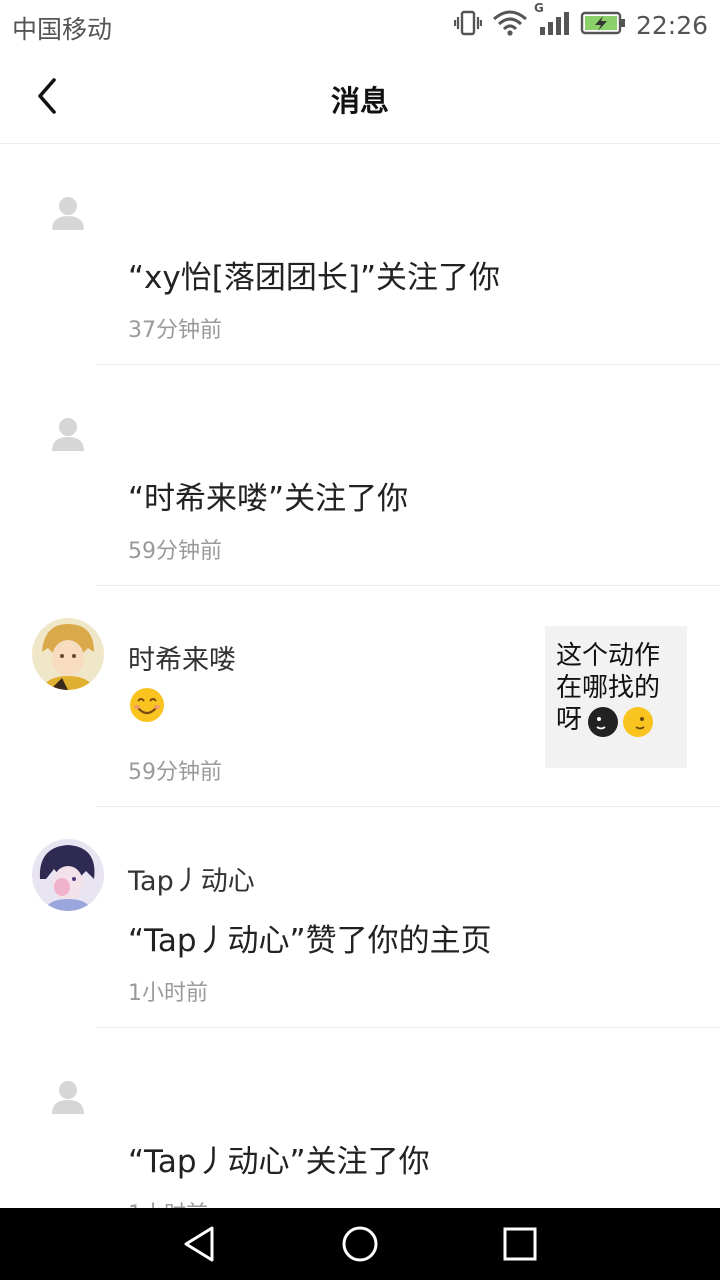  I want to click on message-text: “Tap丿动心”赞了你的主页, so click(310, 941).